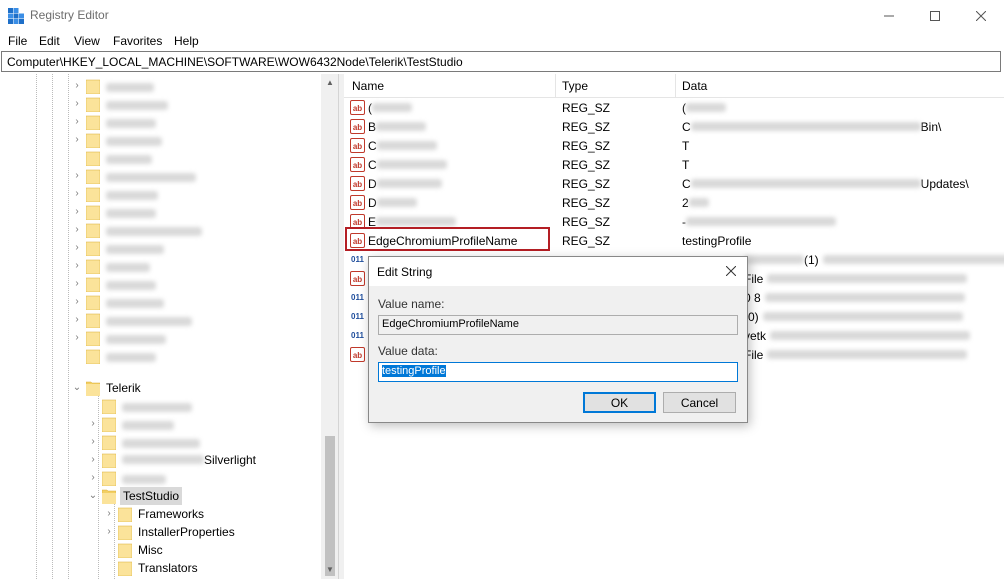 The image size is (1004, 579). I want to click on tree-item-label: Frameworks, so click(171, 514).